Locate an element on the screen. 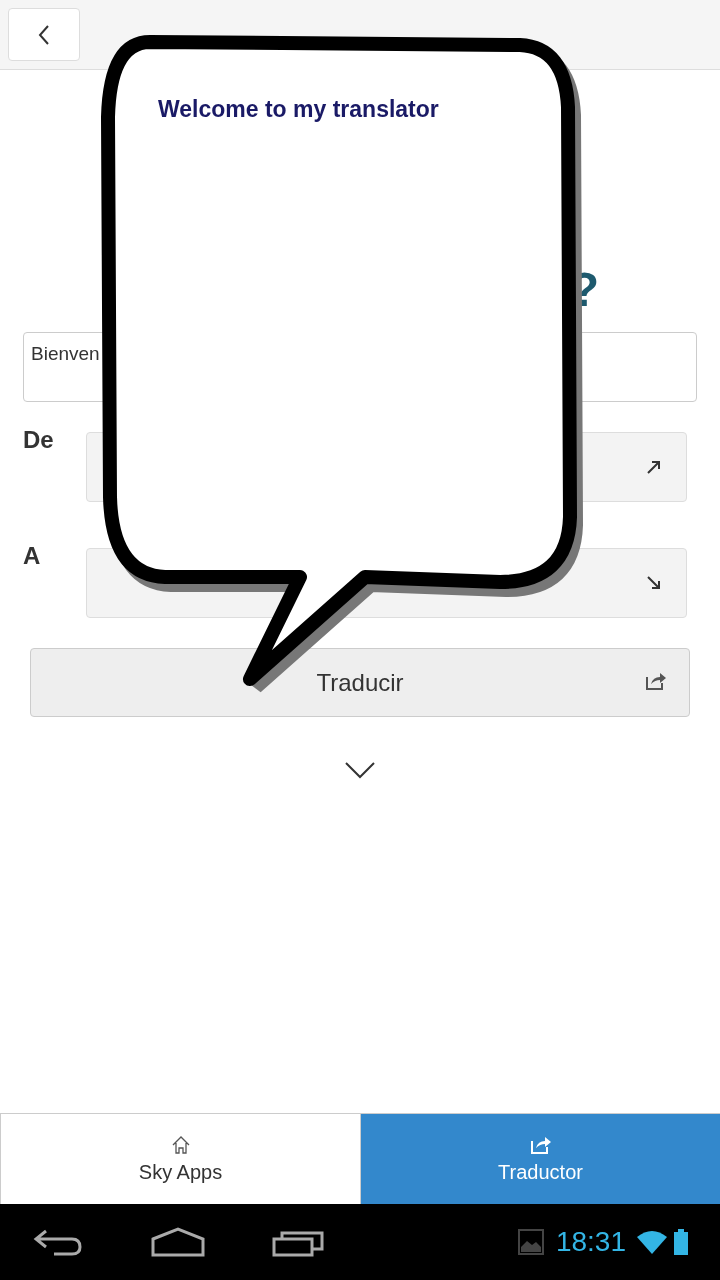 The image size is (720, 1280). arrow-up-right-icon is located at coordinates (654, 467).